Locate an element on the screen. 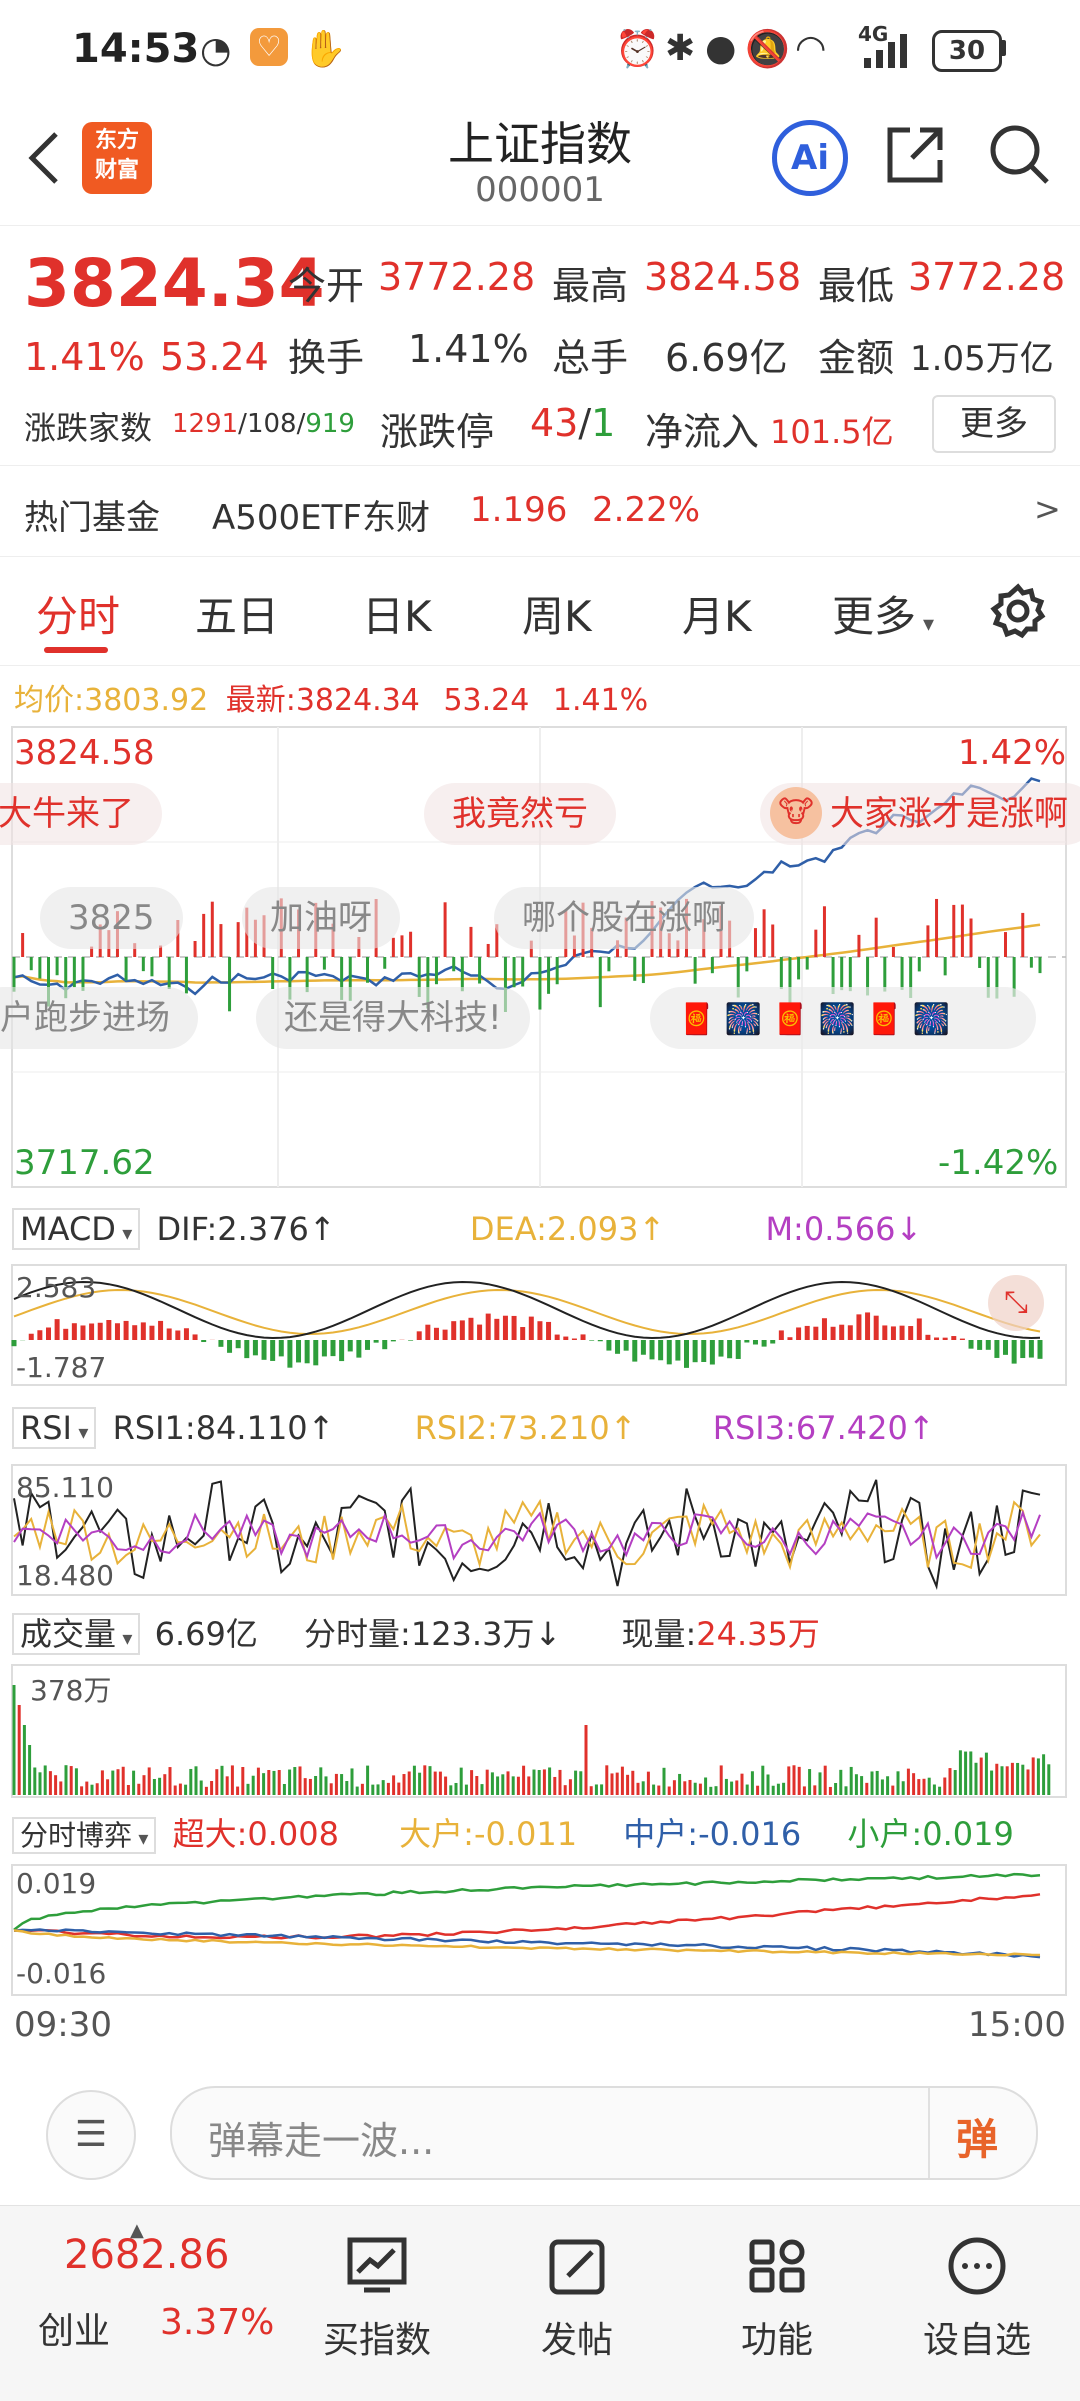  caret-down-icon: ▾ is located at coordinates (925, 624).